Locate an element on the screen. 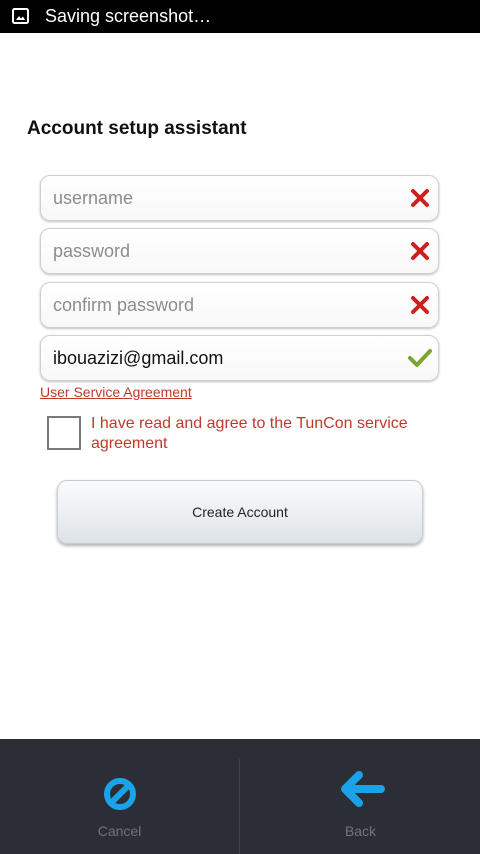  back-arrow-icon is located at coordinates (362, 789).